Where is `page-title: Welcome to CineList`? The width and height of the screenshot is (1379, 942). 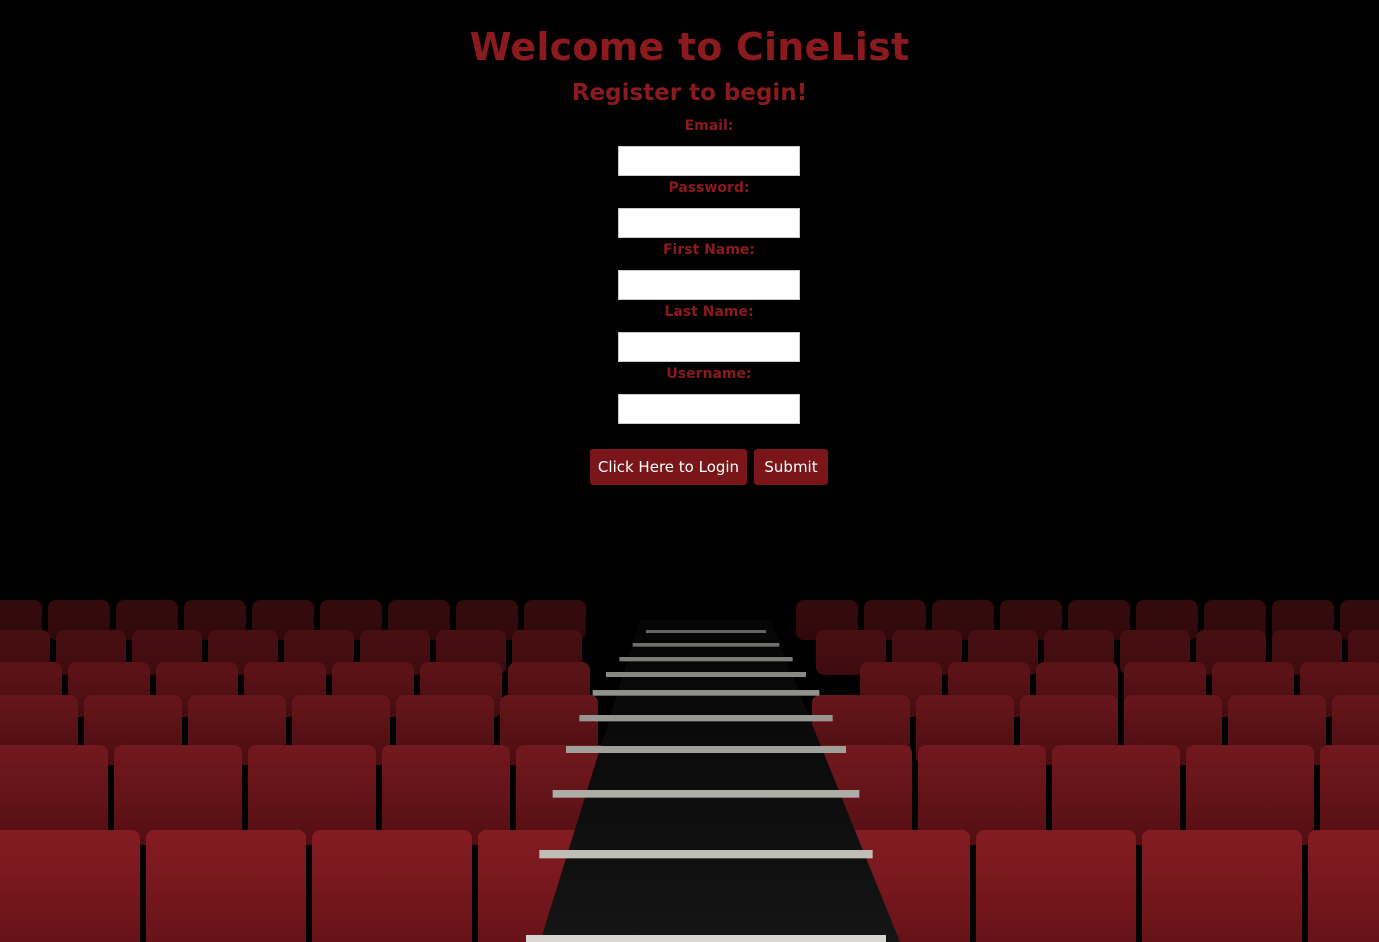
page-title: Welcome to CineList is located at coordinates (689, 47).